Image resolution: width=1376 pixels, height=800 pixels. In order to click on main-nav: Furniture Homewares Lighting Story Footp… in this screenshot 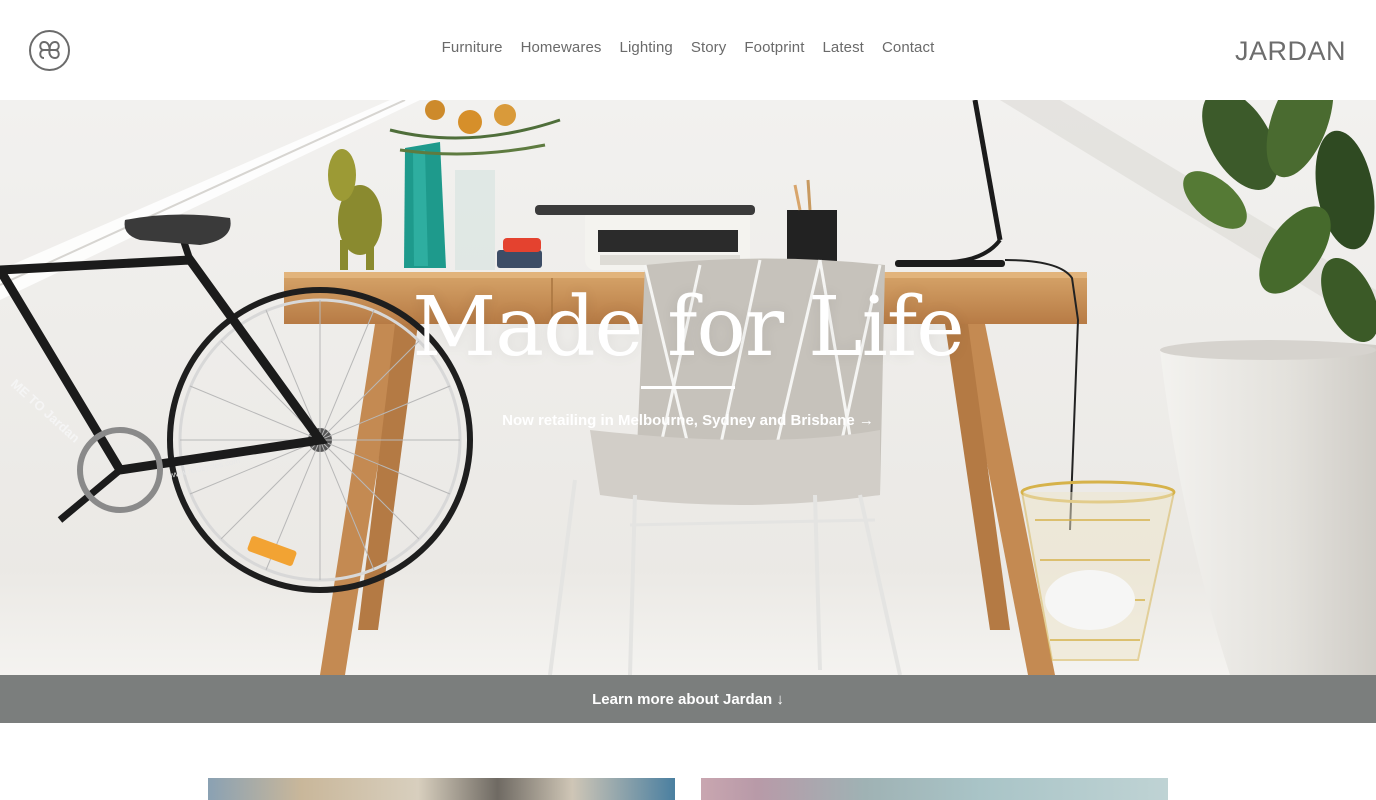, I will do `click(688, 47)`.